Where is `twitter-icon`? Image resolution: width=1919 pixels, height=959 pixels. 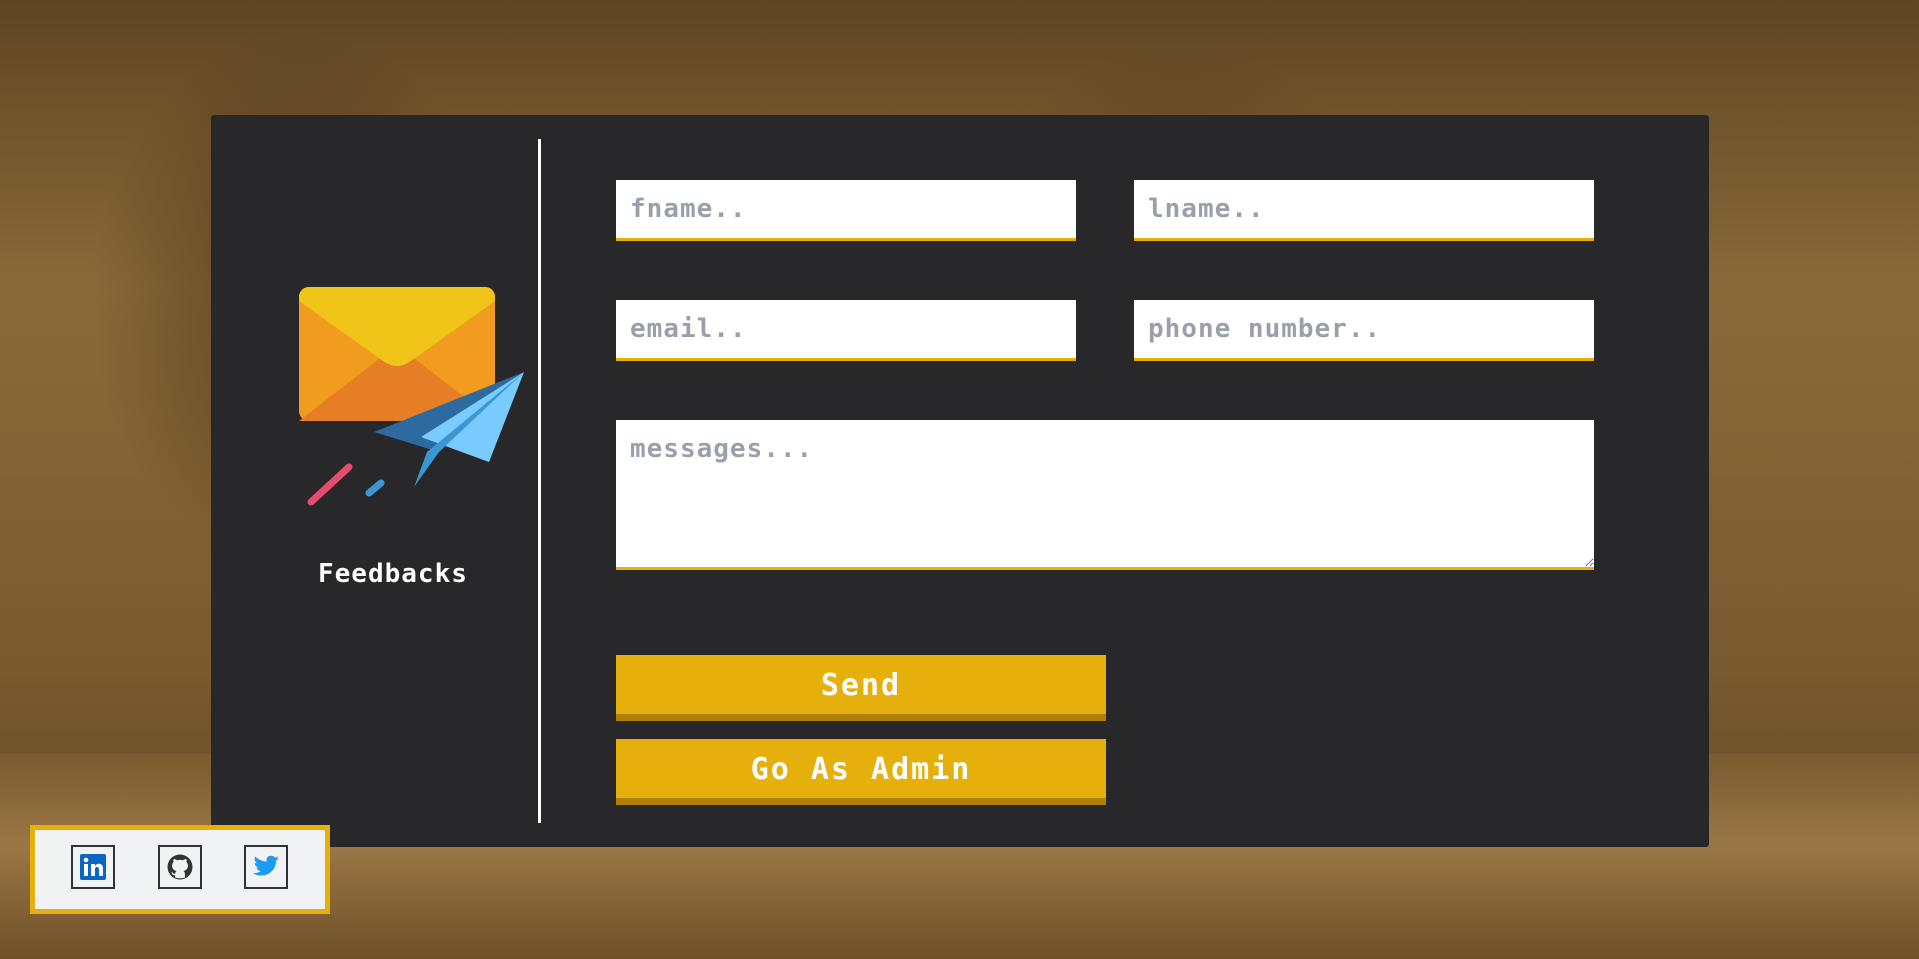 twitter-icon is located at coordinates (266, 865).